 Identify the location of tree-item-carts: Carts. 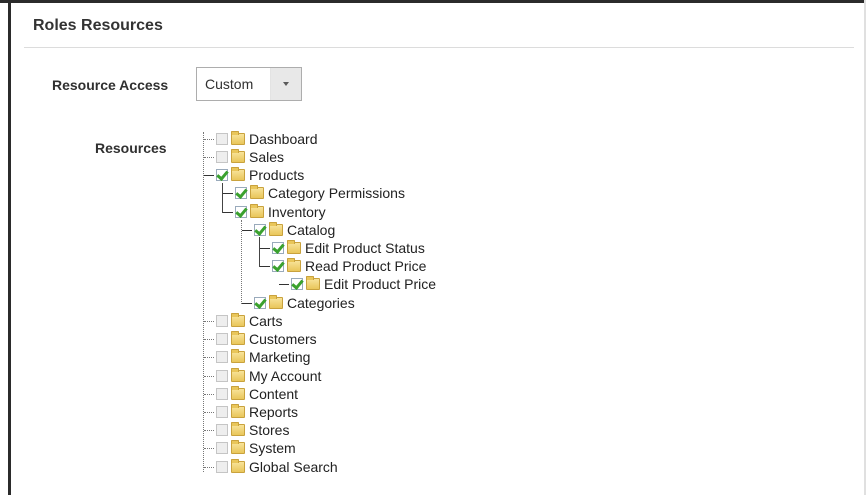
(243, 321).